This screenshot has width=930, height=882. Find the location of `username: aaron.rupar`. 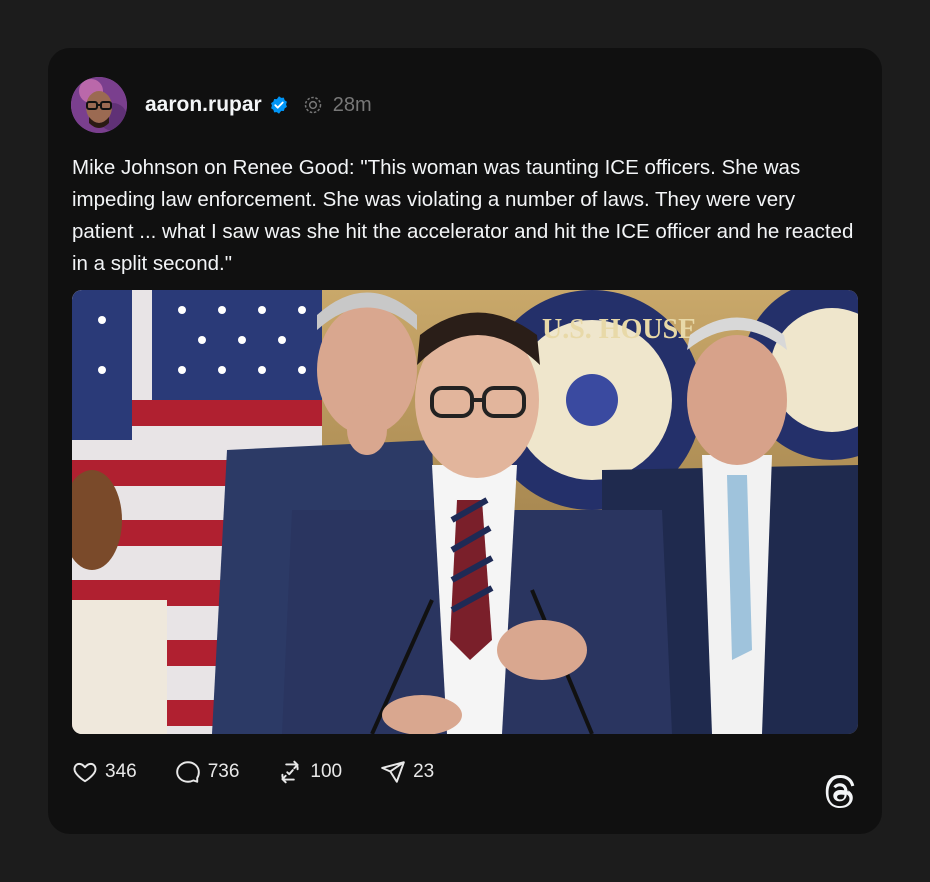

username: aaron.rupar is located at coordinates (203, 105).